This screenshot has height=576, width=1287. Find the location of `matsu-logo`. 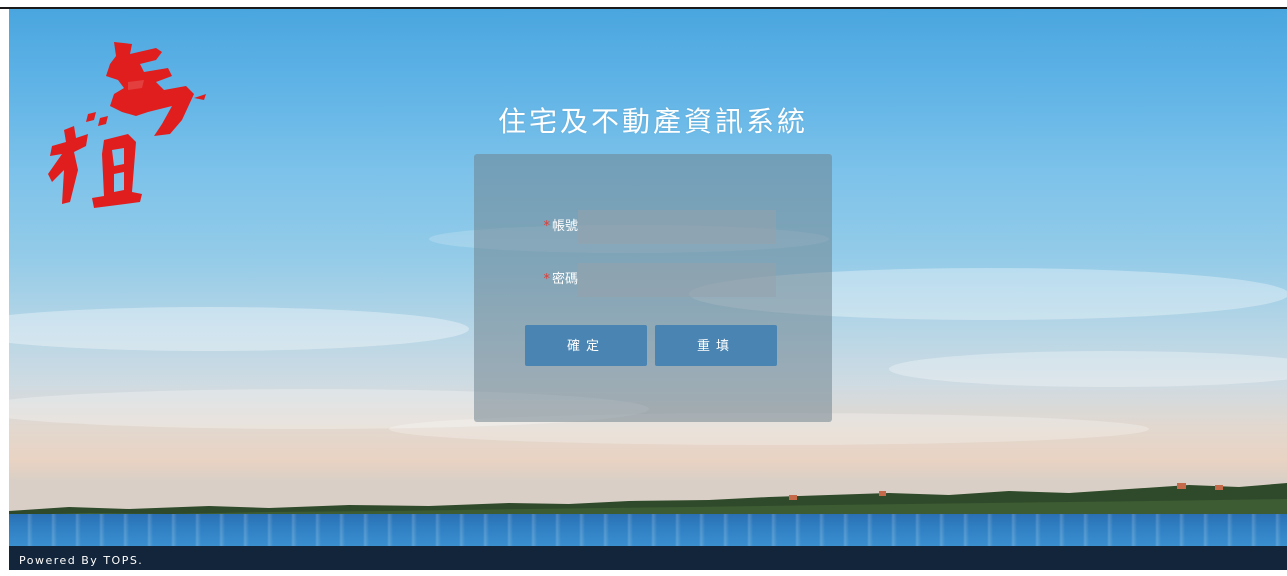

matsu-logo is located at coordinates (127, 125).